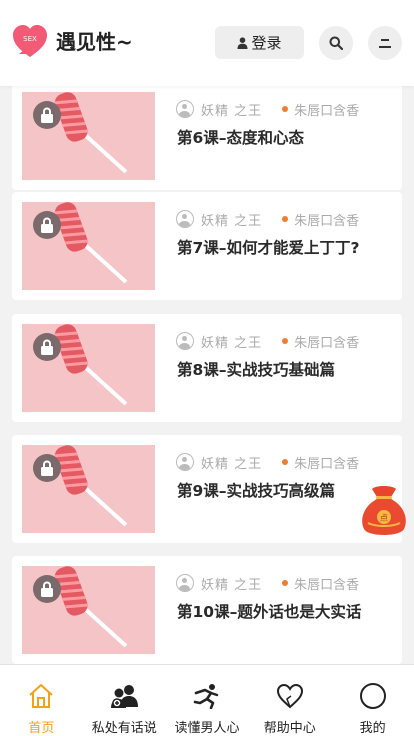 This screenshot has width=414, height=736. I want to click on profile-circle-icon, so click(373, 696).